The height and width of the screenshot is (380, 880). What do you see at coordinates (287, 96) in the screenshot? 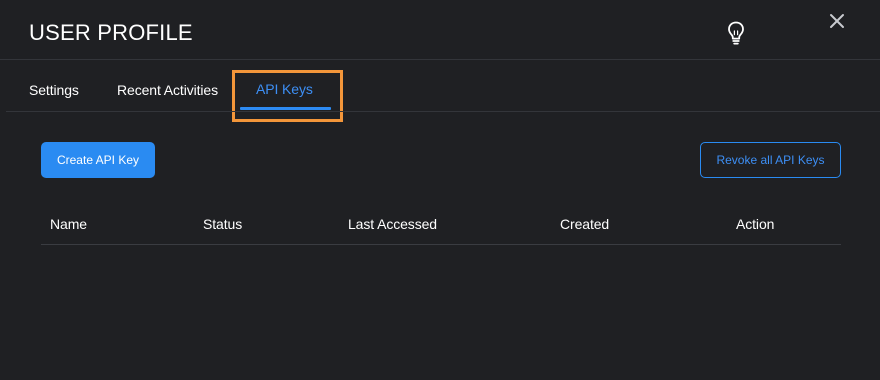
I see `tab-highlight-box` at bounding box center [287, 96].